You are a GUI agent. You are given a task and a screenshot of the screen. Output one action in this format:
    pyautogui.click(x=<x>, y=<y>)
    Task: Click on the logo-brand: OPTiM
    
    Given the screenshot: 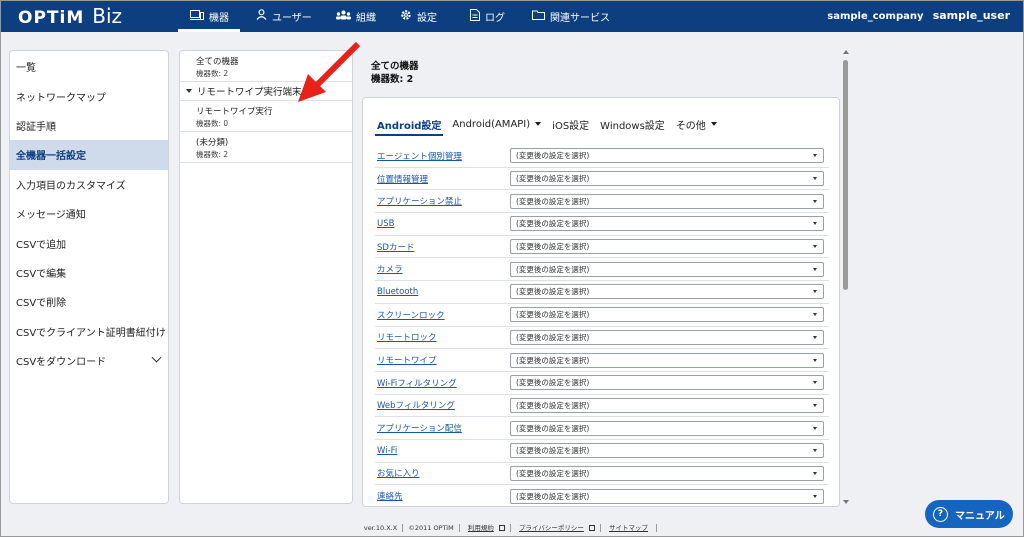 What is the action you would take?
    pyautogui.click(x=51, y=18)
    